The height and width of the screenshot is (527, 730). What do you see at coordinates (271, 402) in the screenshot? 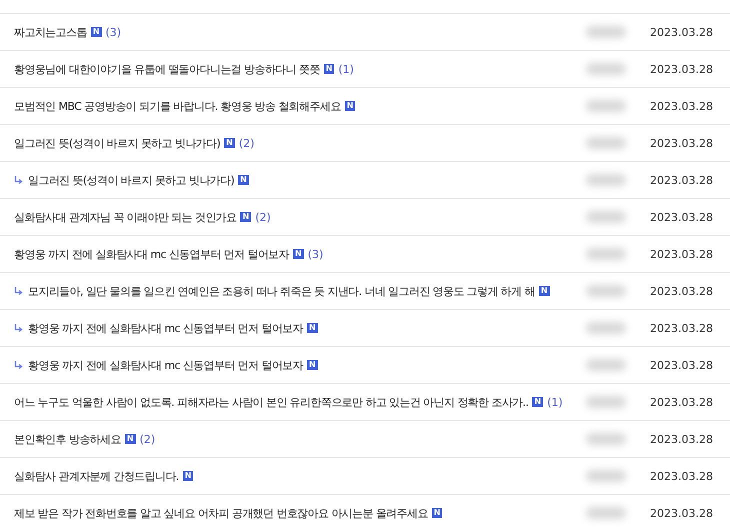
I see `post-title-link: 어느 누구도 억울한 사람이 없도록. 피해자라는 사람이 본인 유리한쪽으로만 하고 있는건 아닌지 정확한 조사가..` at bounding box center [271, 402].